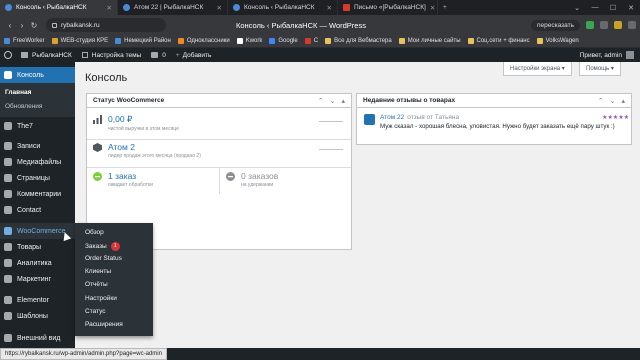 This screenshot has width=640, height=360. What do you see at coordinates (8, 146) in the screenshot?
I see `pin-icon` at bounding box center [8, 146].